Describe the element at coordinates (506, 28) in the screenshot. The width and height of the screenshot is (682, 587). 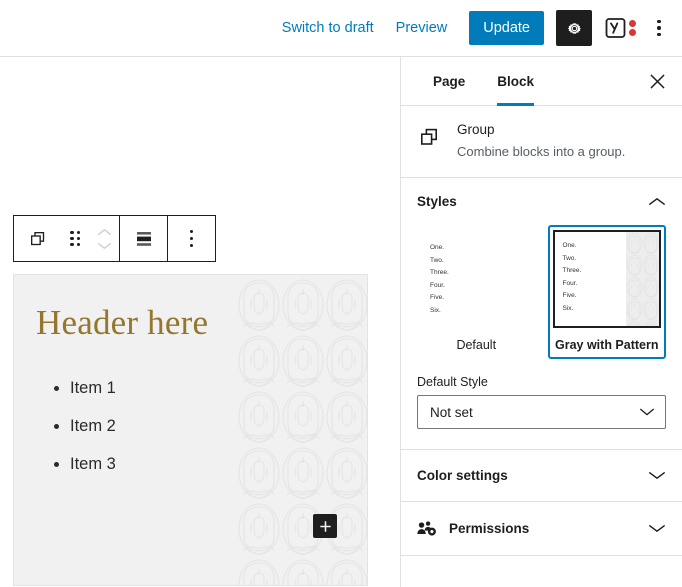
I see `update-button: Update` at that location.